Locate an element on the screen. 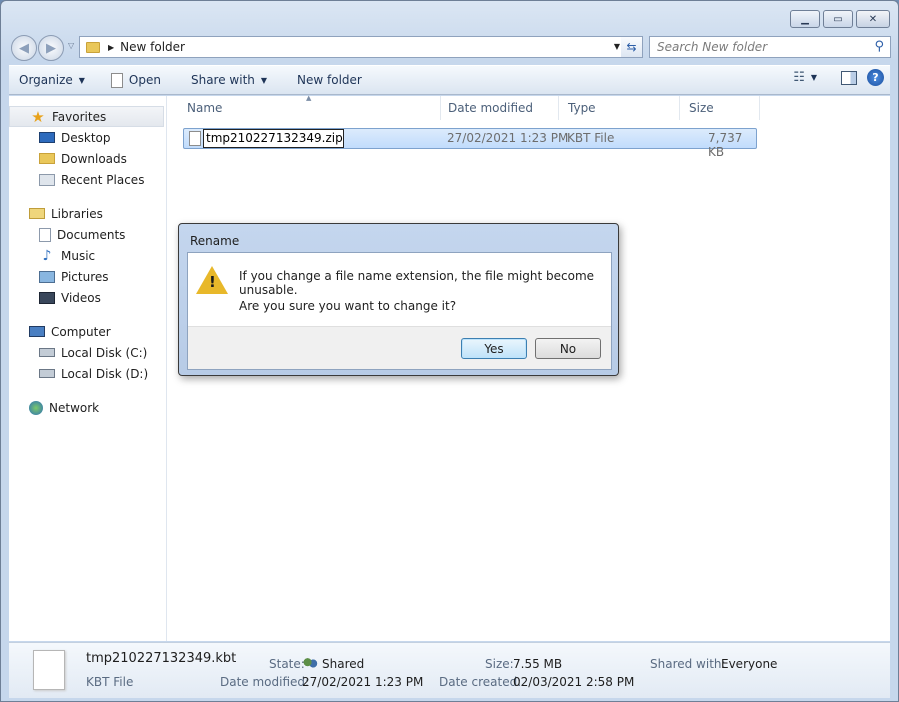  recent-pages-dropdown-icon: ▽ is located at coordinates (71, 45).